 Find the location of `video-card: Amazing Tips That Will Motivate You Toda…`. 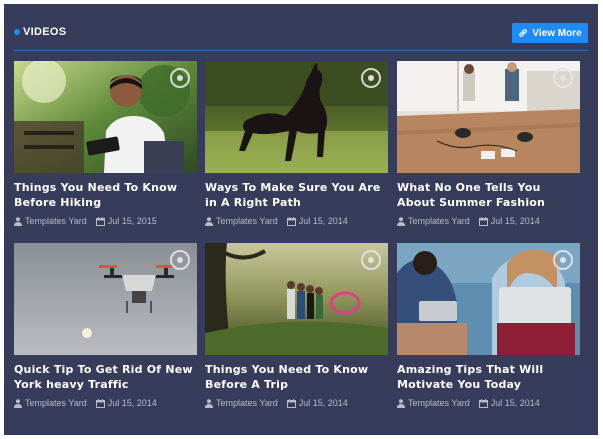

video-card: Amazing Tips That Will Motivate You Toda… is located at coordinates (488, 326).